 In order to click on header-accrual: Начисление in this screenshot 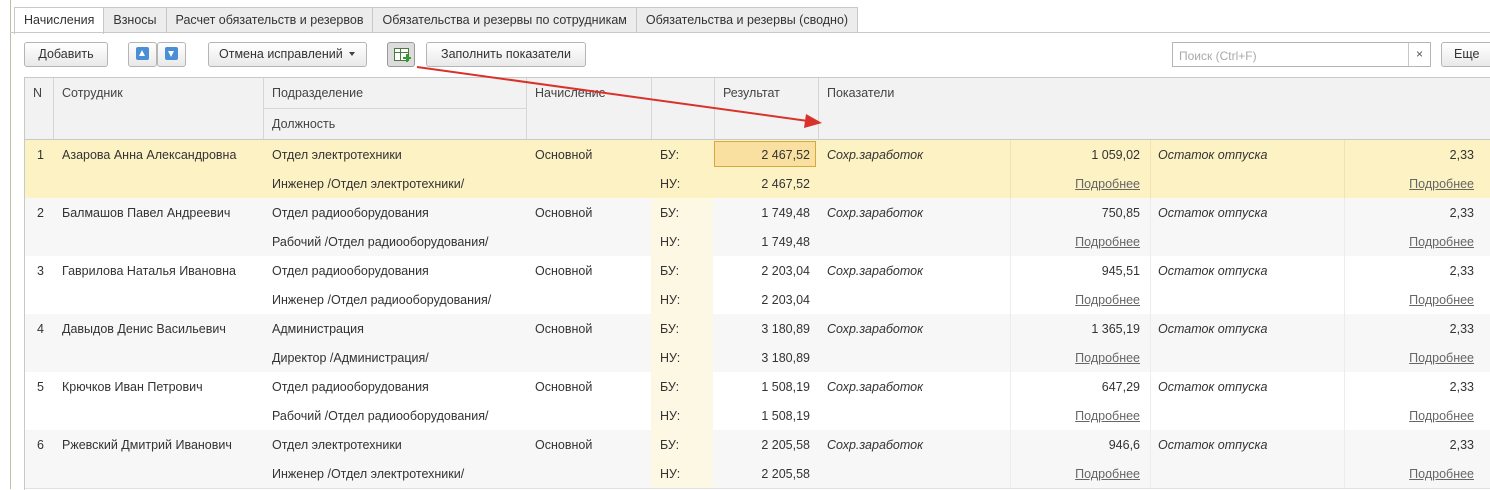, I will do `click(570, 93)`.